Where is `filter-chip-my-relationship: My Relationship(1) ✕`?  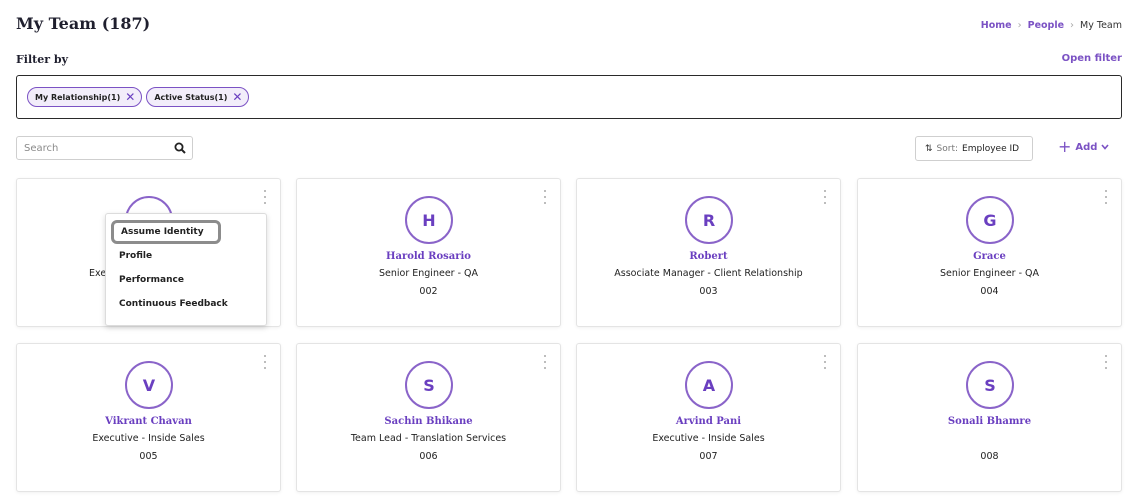
filter-chip-my-relationship: My Relationship(1) ✕ is located at coordinates (85, 97).